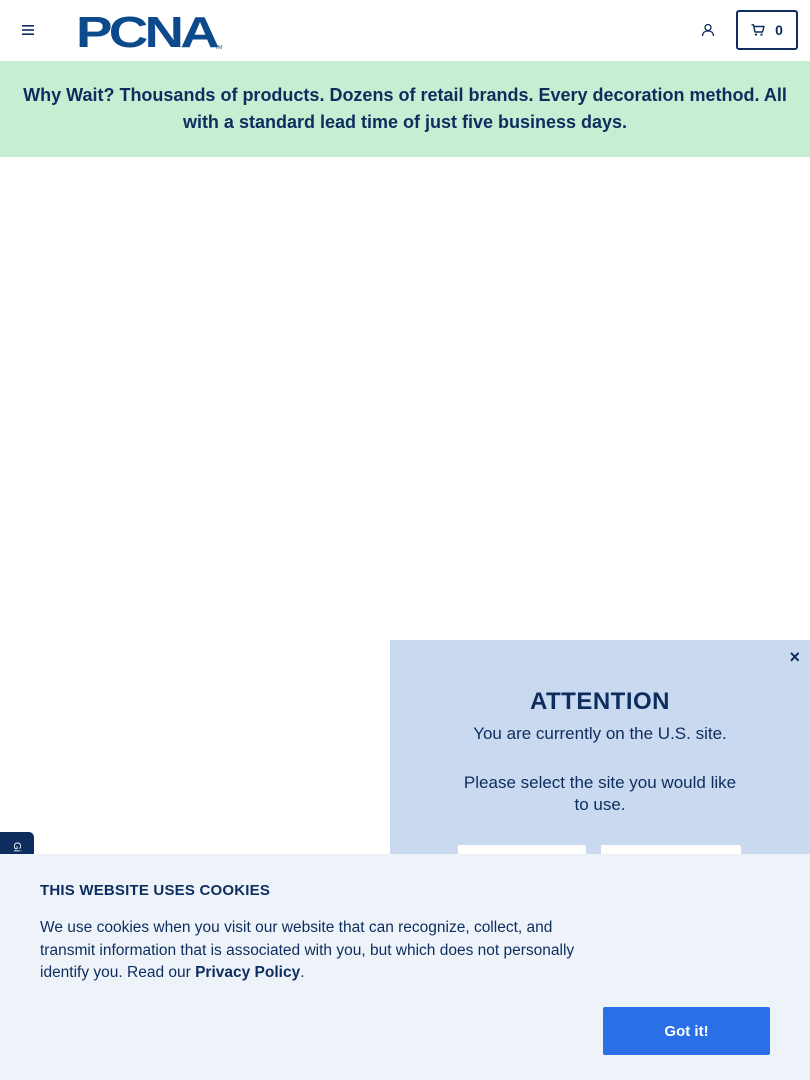 The height and width of the screenshot is (1080, 810). What do you see at coordinates (16, 847) in the screenshot?
I see `side-tab-label: Gi` at bounding box center [16, 847].